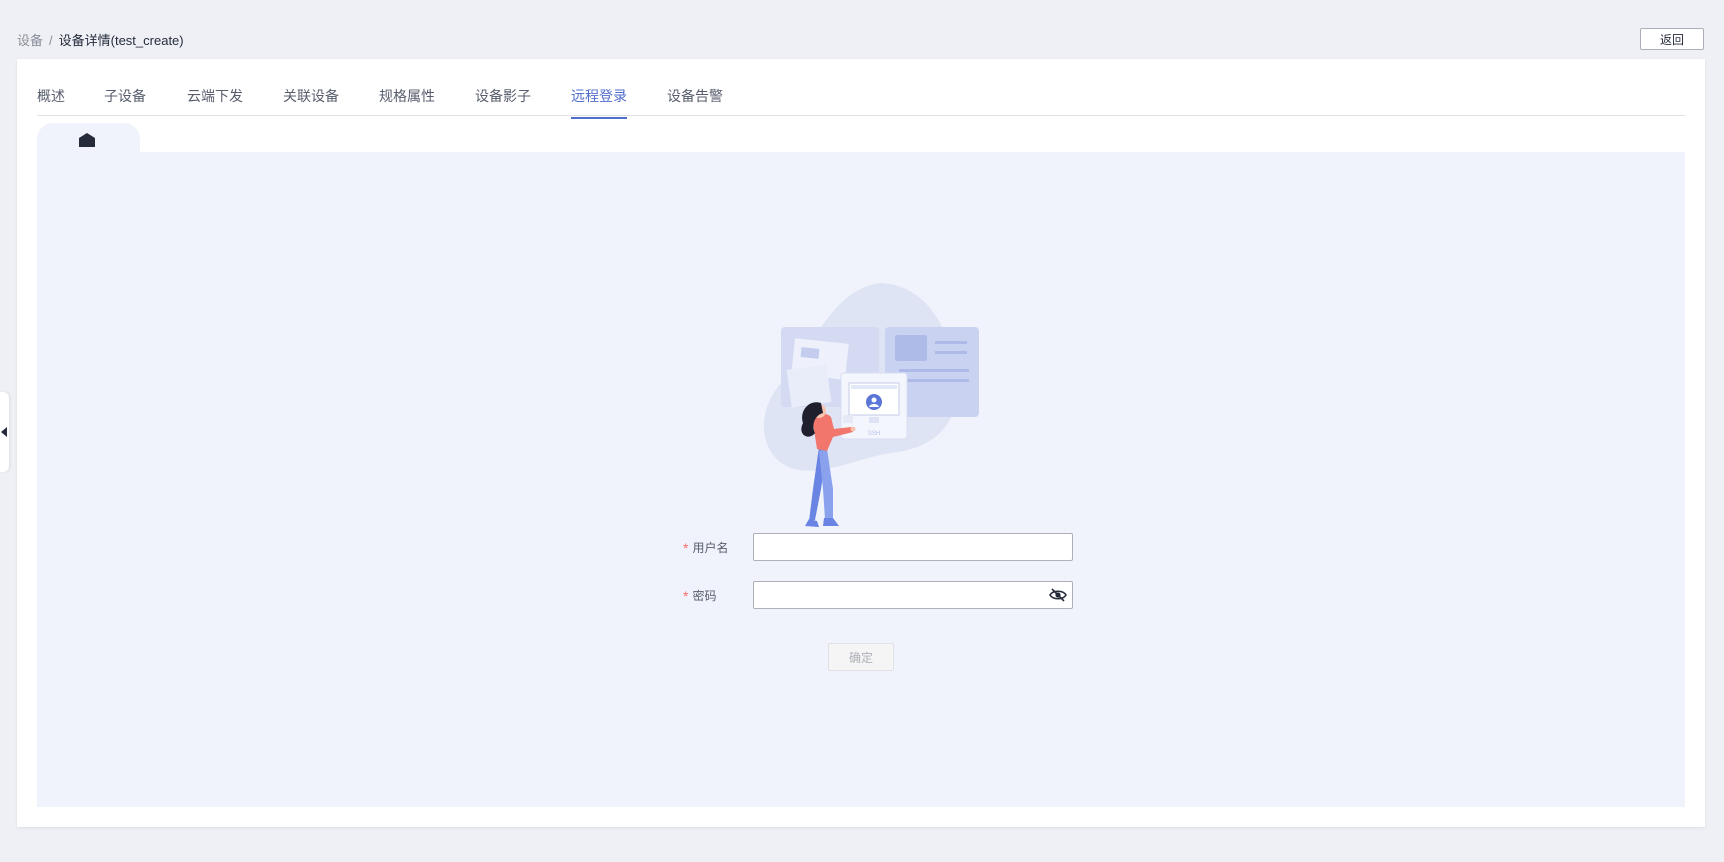 The width and height of the screenshot is (1724, 862). Describe the element at coordinates (125, 101) in the screenshot. I see `tab-sub-devices: 子设备` at that location.